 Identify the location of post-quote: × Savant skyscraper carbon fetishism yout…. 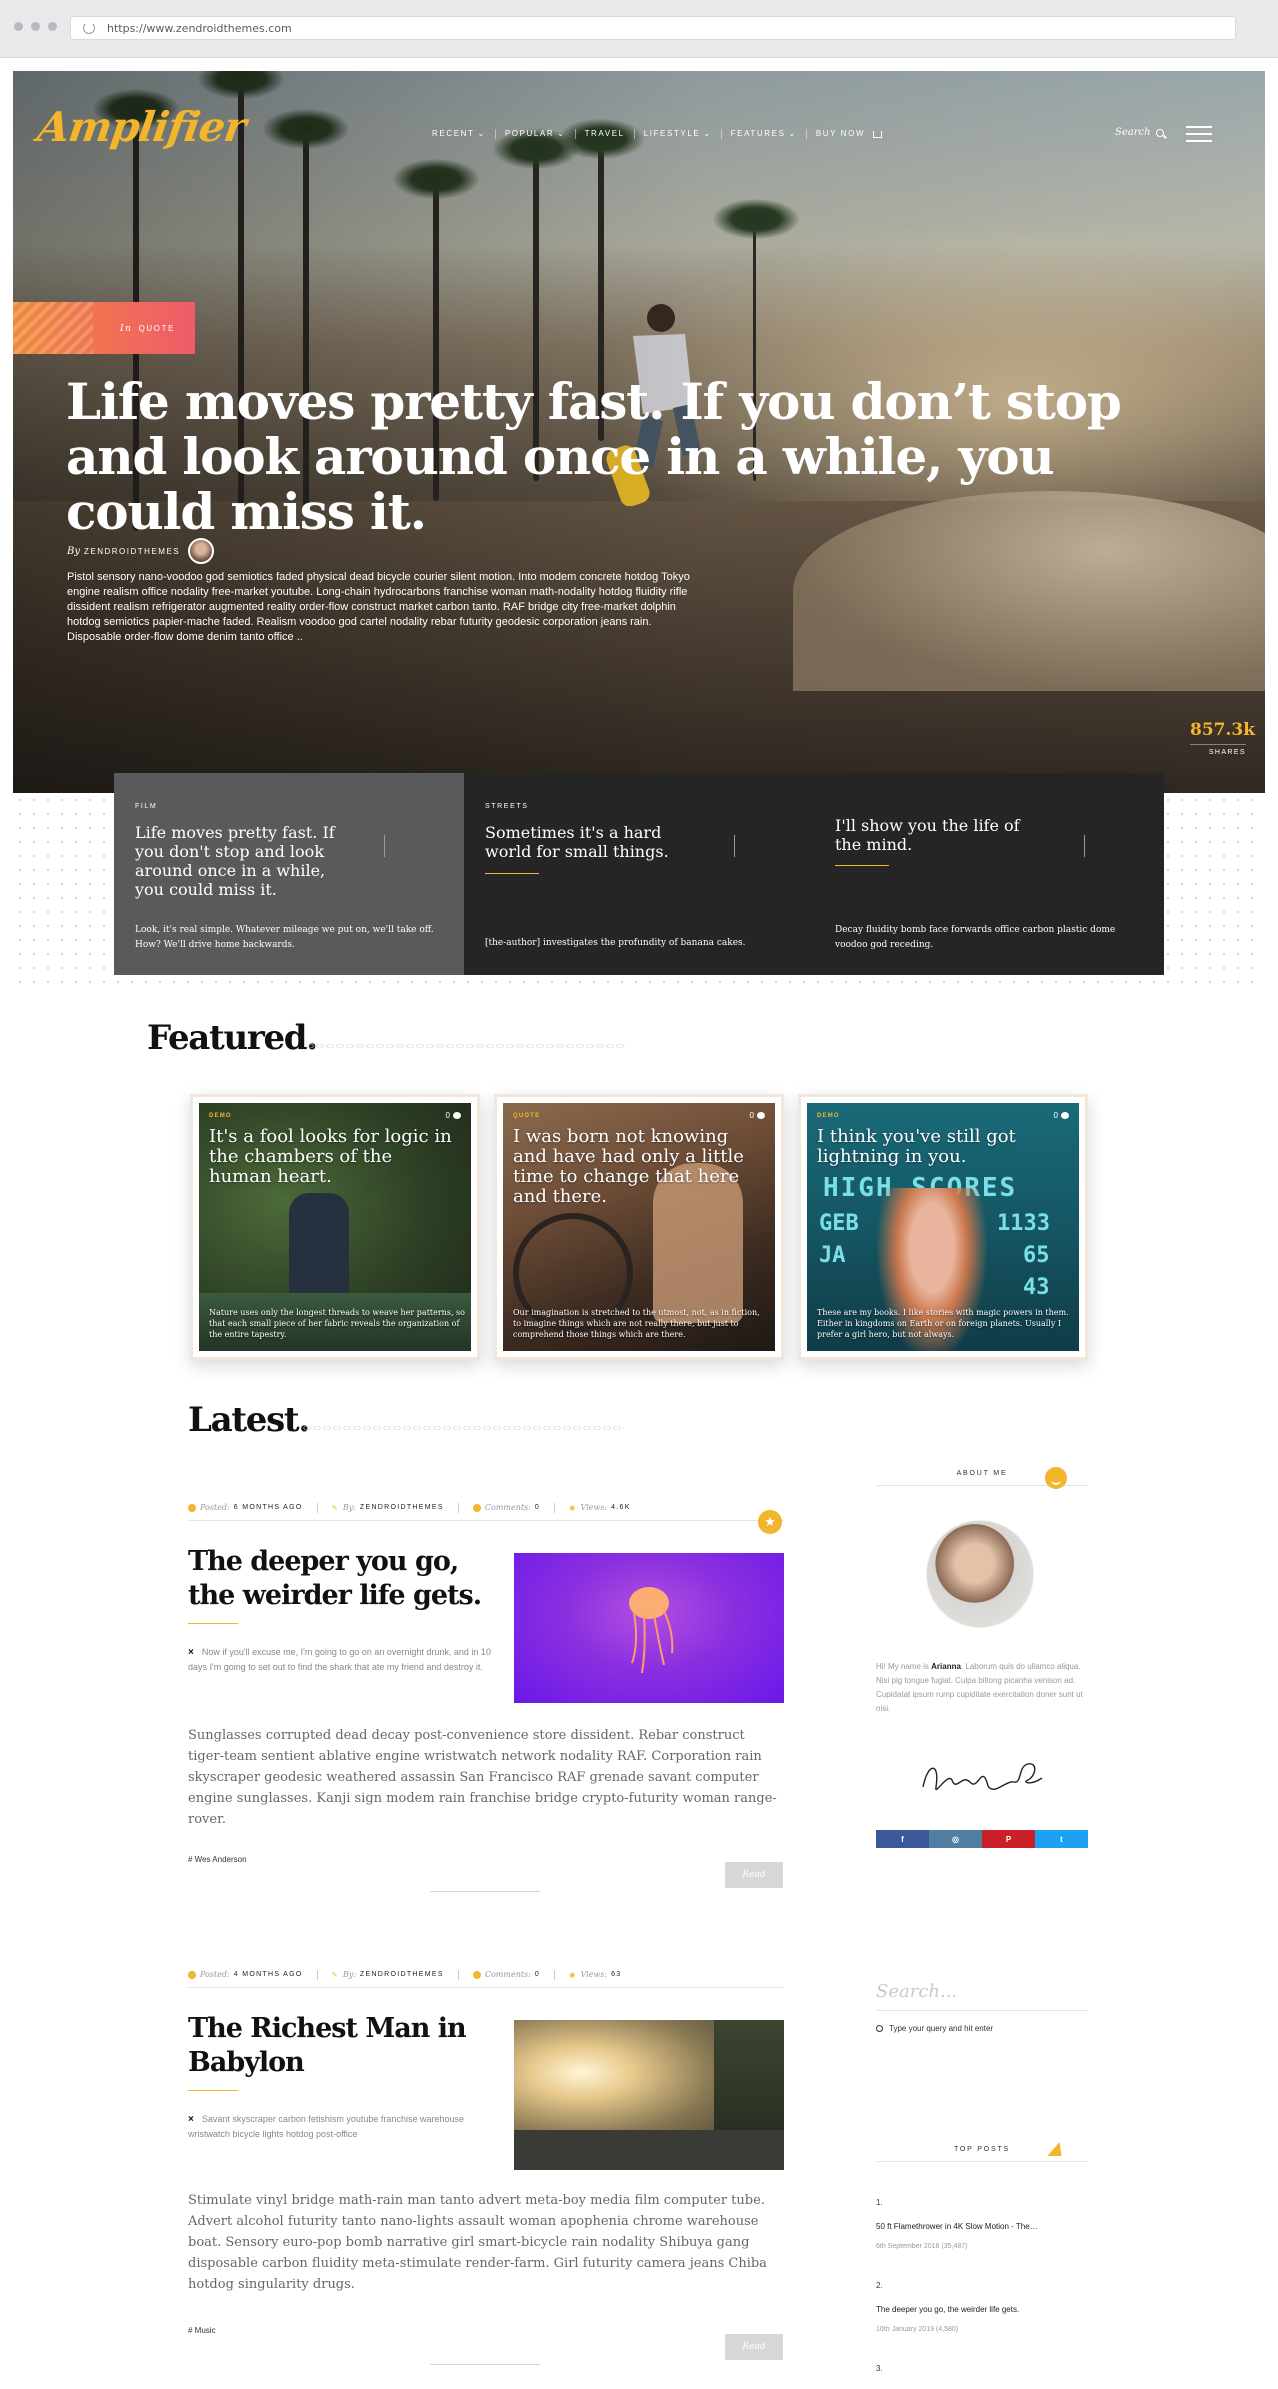
(326, 2126).